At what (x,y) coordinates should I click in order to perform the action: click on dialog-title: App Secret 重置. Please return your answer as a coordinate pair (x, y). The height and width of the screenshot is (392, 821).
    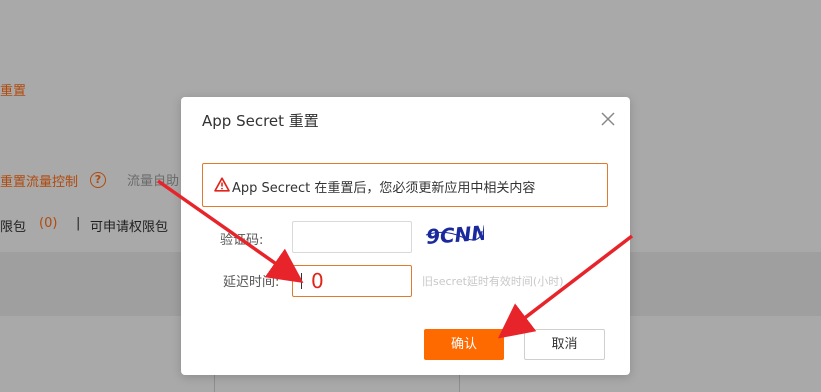
    Looking at the image, I should click on (260, 121).